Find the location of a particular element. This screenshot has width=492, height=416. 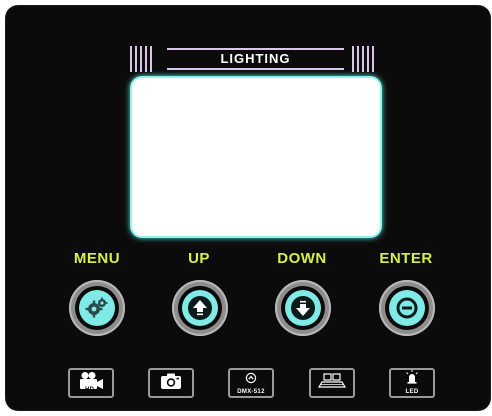

down-button is located at coordinates (303, 308).